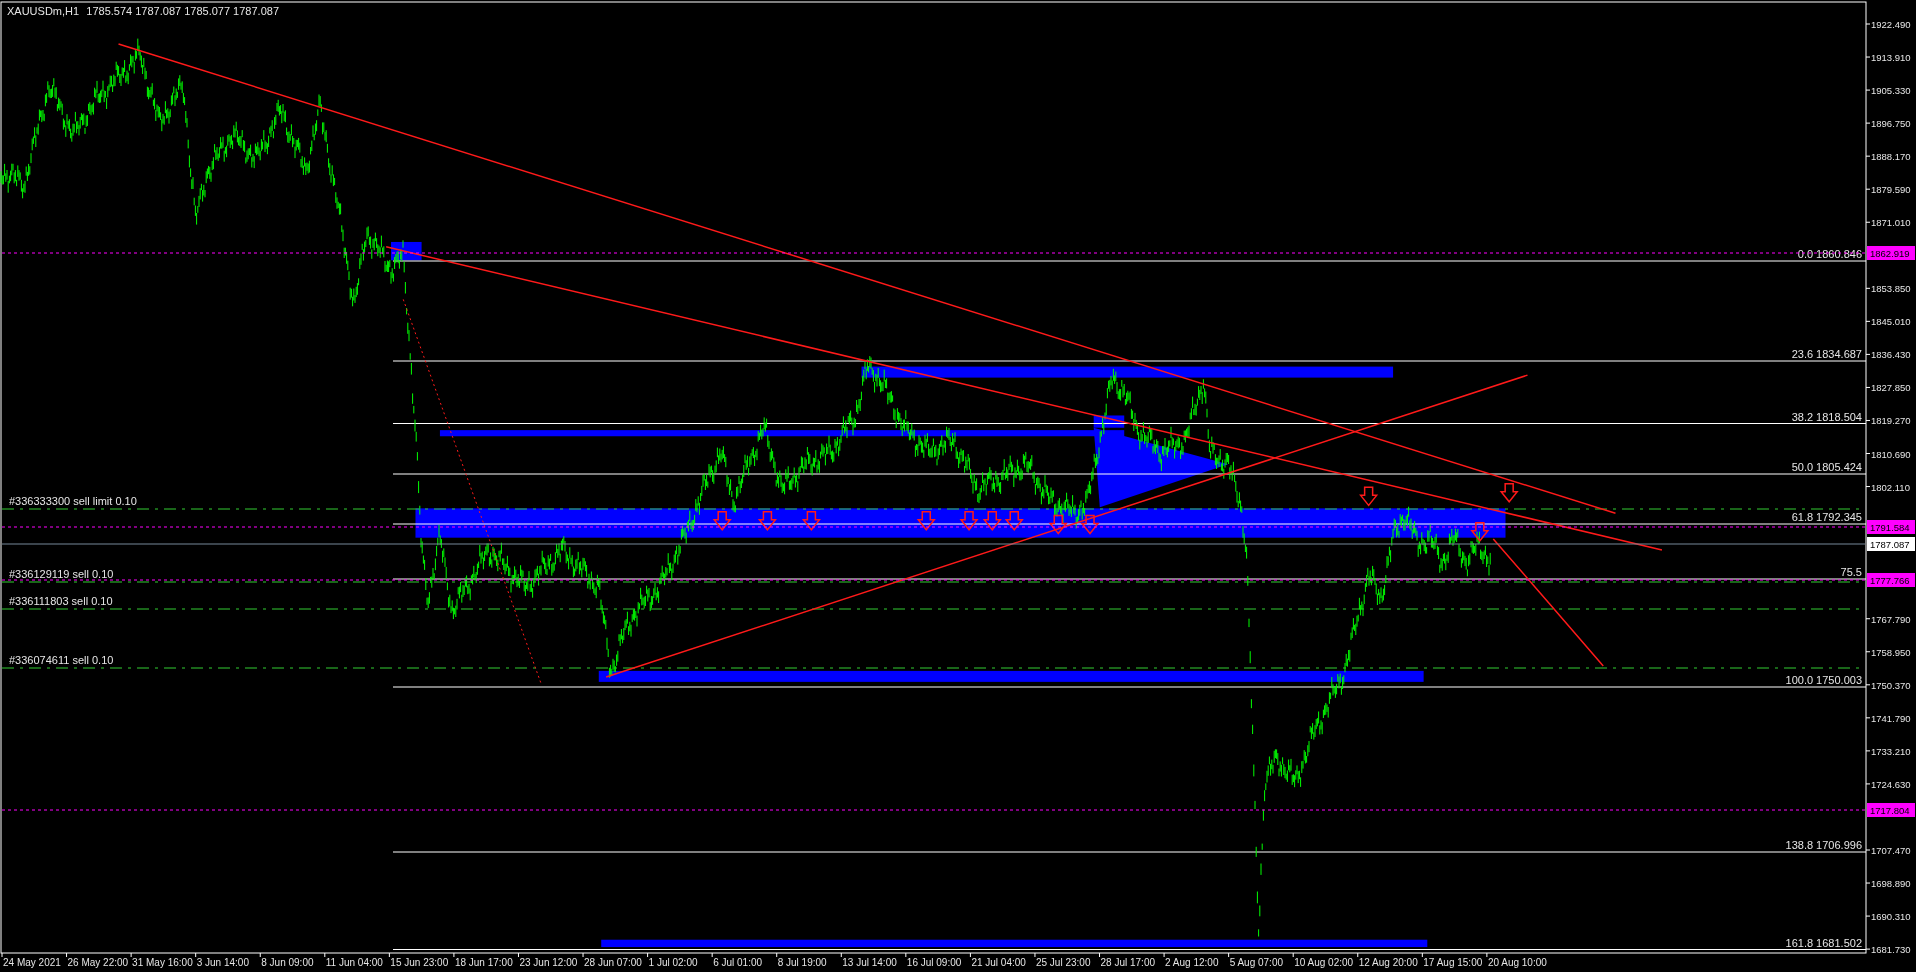 This screenshot has width=1916, height=972. Describe the element at coordinates (1823, 680) in the screenshot. I see `fib-level-label: 100.0 1750.003` at that location.